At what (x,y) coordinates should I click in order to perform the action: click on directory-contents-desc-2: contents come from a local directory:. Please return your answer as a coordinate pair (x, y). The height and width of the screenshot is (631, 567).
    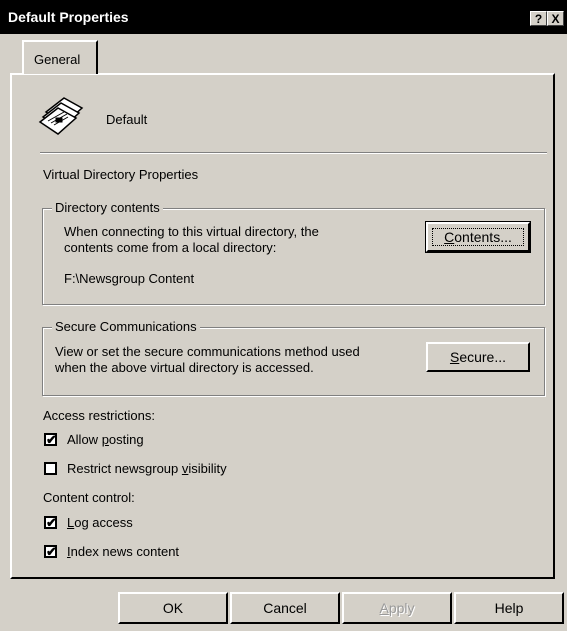
    Looking at the image, I should click on (170, 247).